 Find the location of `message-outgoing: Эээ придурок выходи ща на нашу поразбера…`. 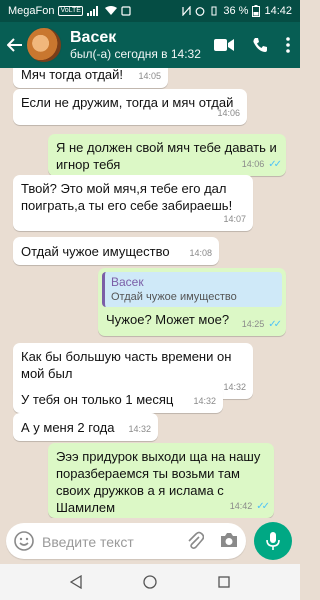

message-outgoing: Эээ придурок выходи ща на нашу поразбера… is located at coordinates (161, 480).